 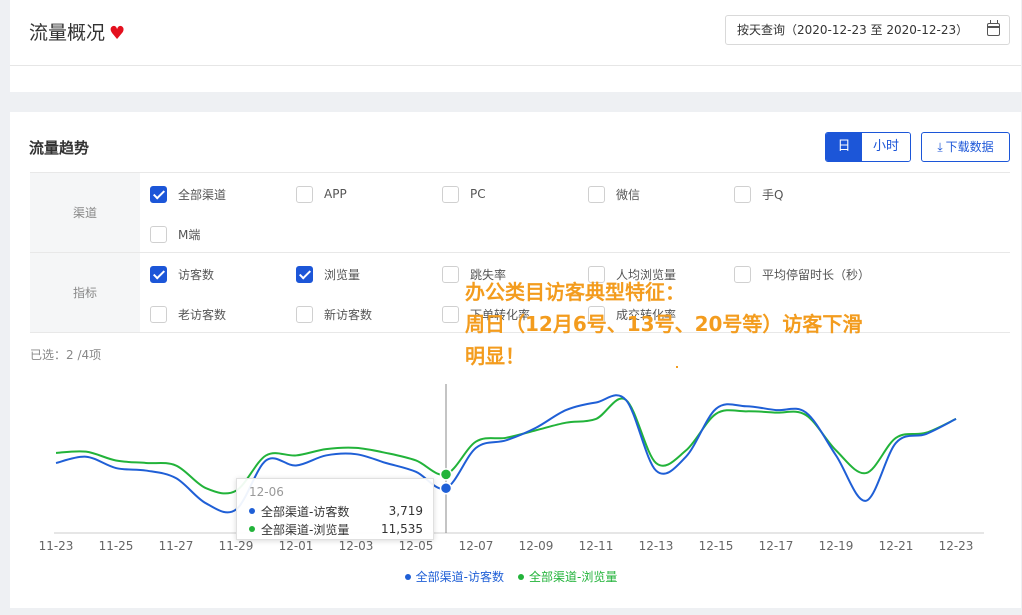 I want to click on x-tick-label: 12-17, so click(x=776, y=546).